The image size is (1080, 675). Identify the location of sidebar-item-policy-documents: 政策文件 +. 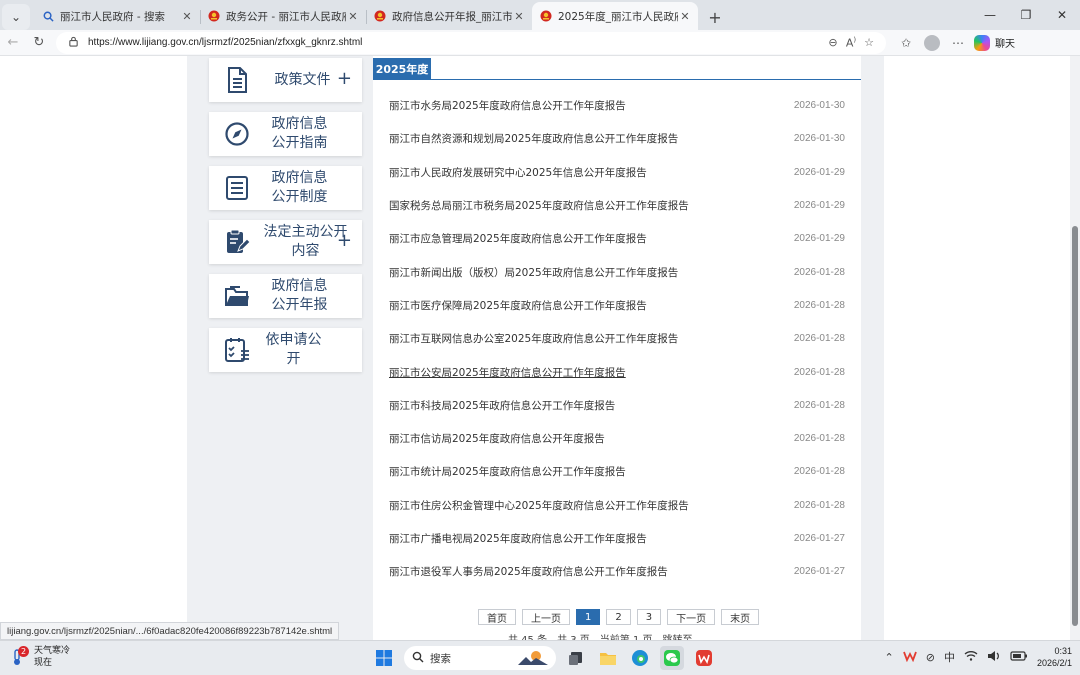
(285, 80).